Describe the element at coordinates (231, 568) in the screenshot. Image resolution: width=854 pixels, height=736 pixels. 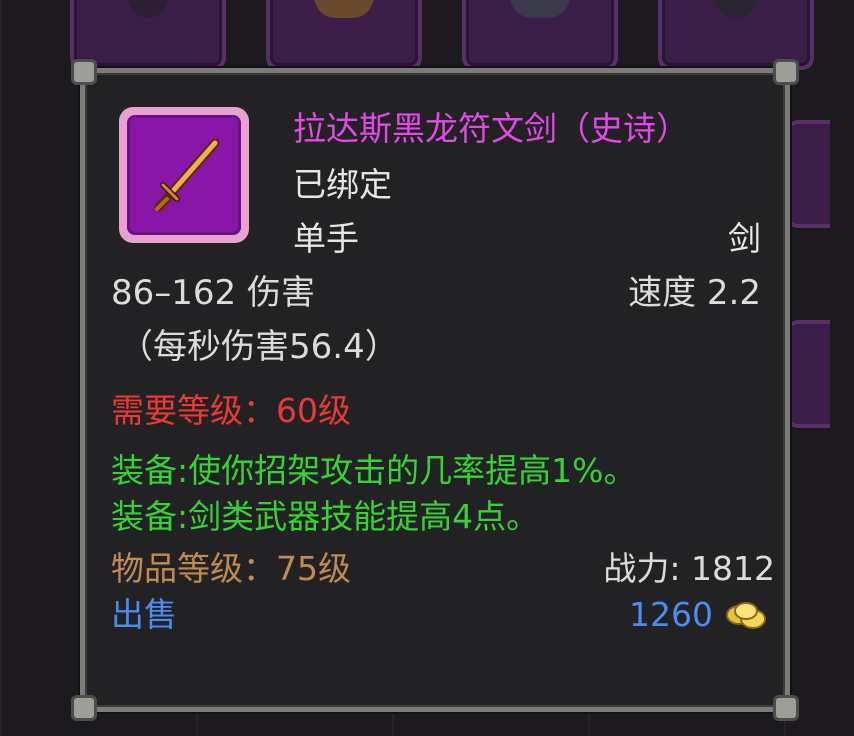
I see `item-level: 物品等级：75级` at that location.